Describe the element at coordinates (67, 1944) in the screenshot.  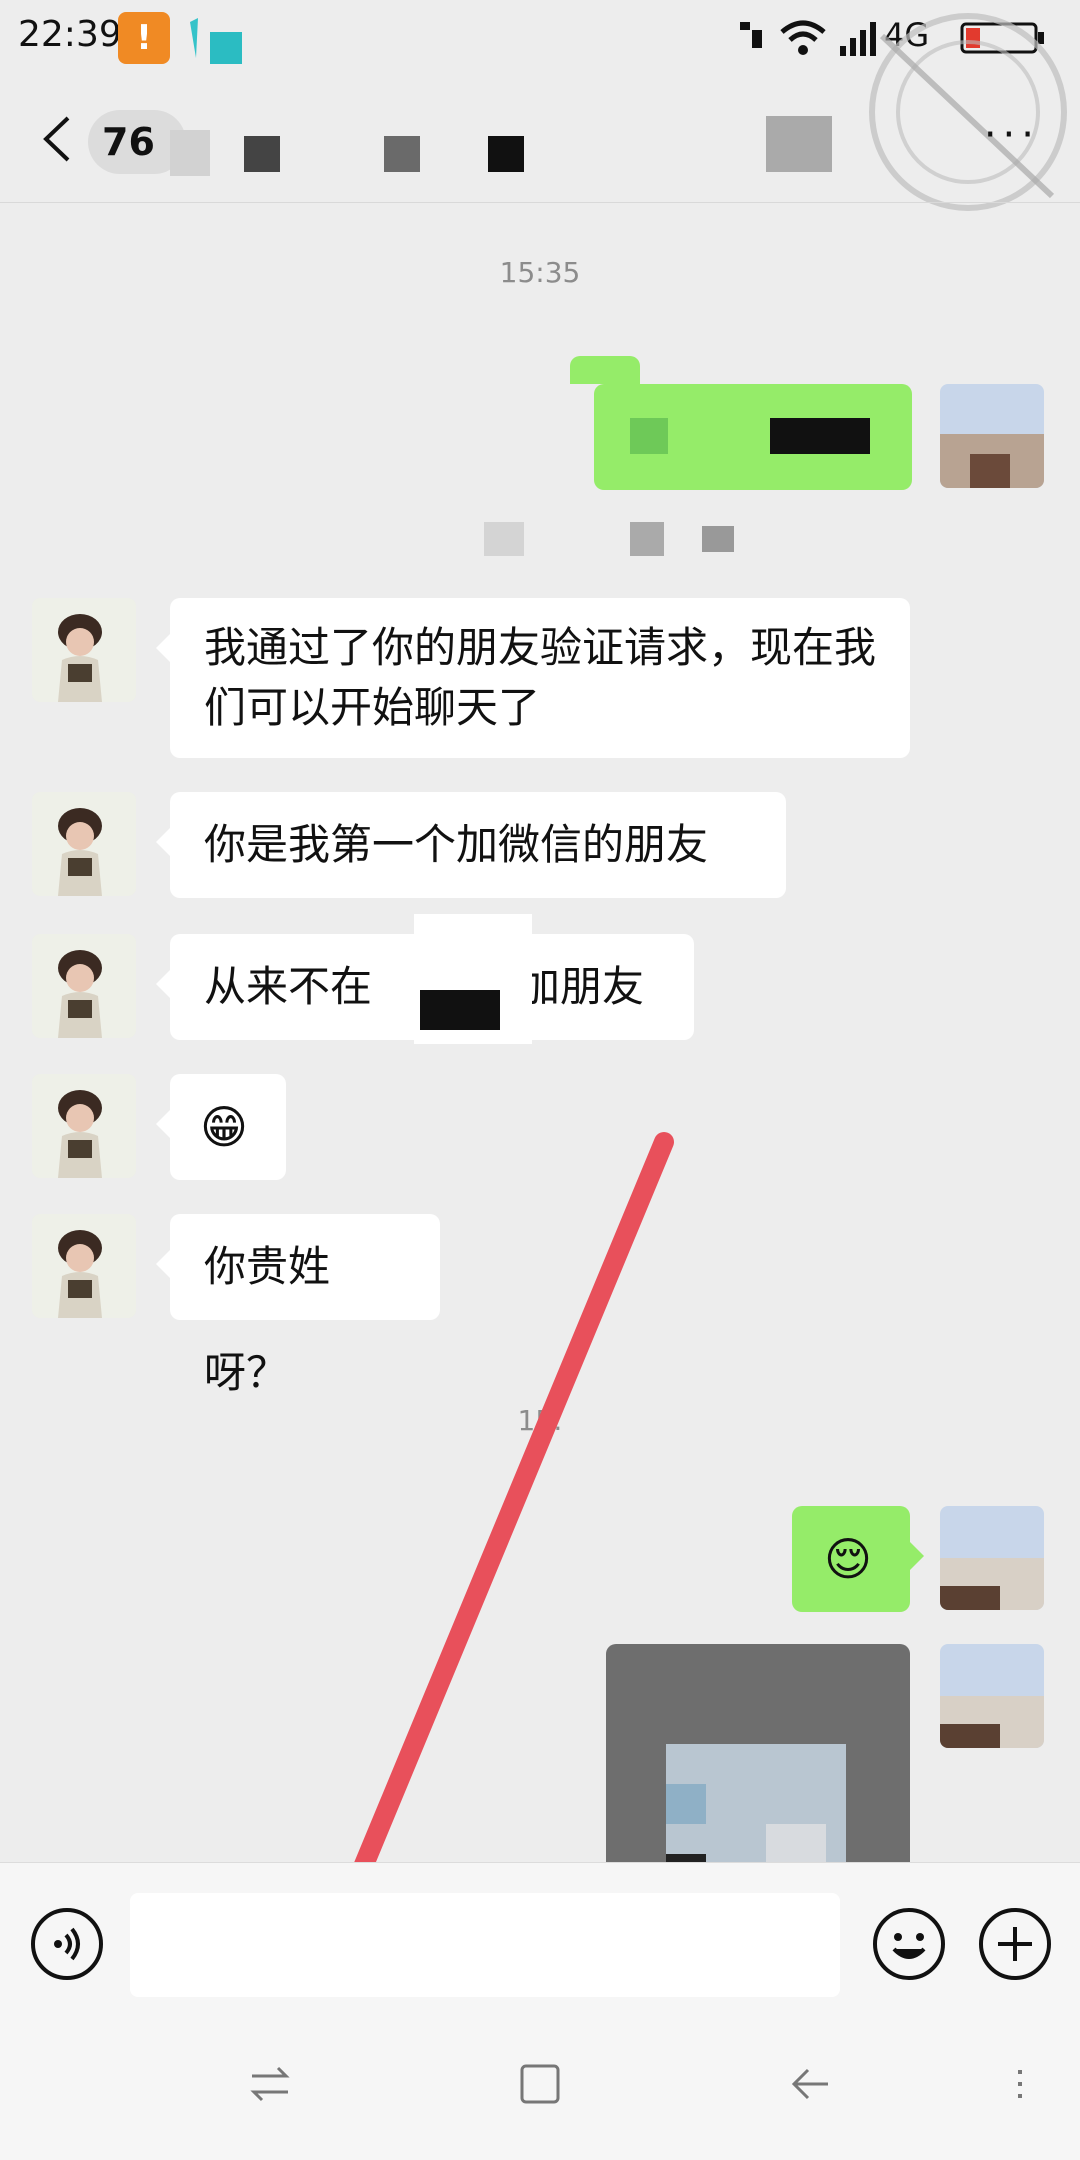
I see `voice-icon` at that location.